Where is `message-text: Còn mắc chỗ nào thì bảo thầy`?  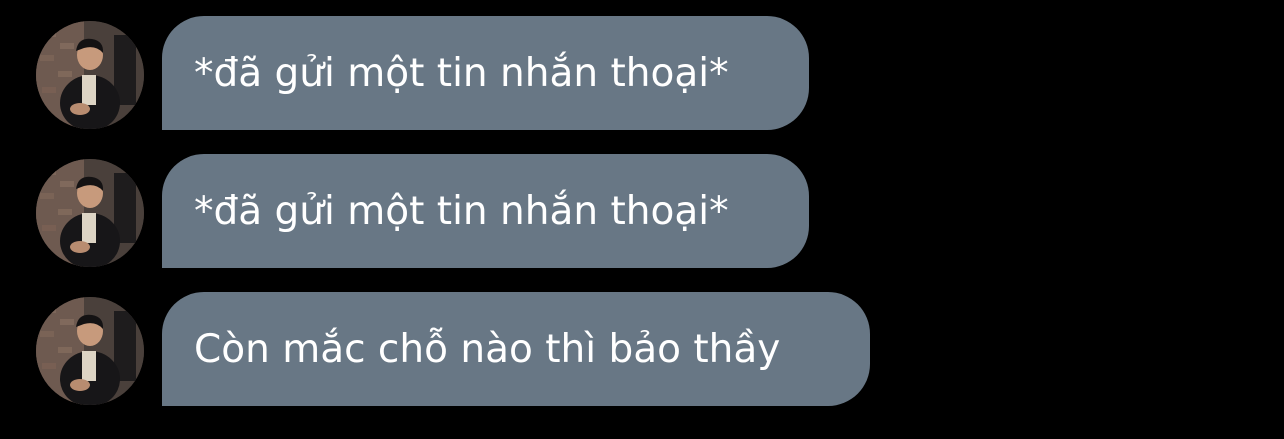 message-text: Còn mắc chỗ nào thì bảo thầy is located at coordinates (487, 349).